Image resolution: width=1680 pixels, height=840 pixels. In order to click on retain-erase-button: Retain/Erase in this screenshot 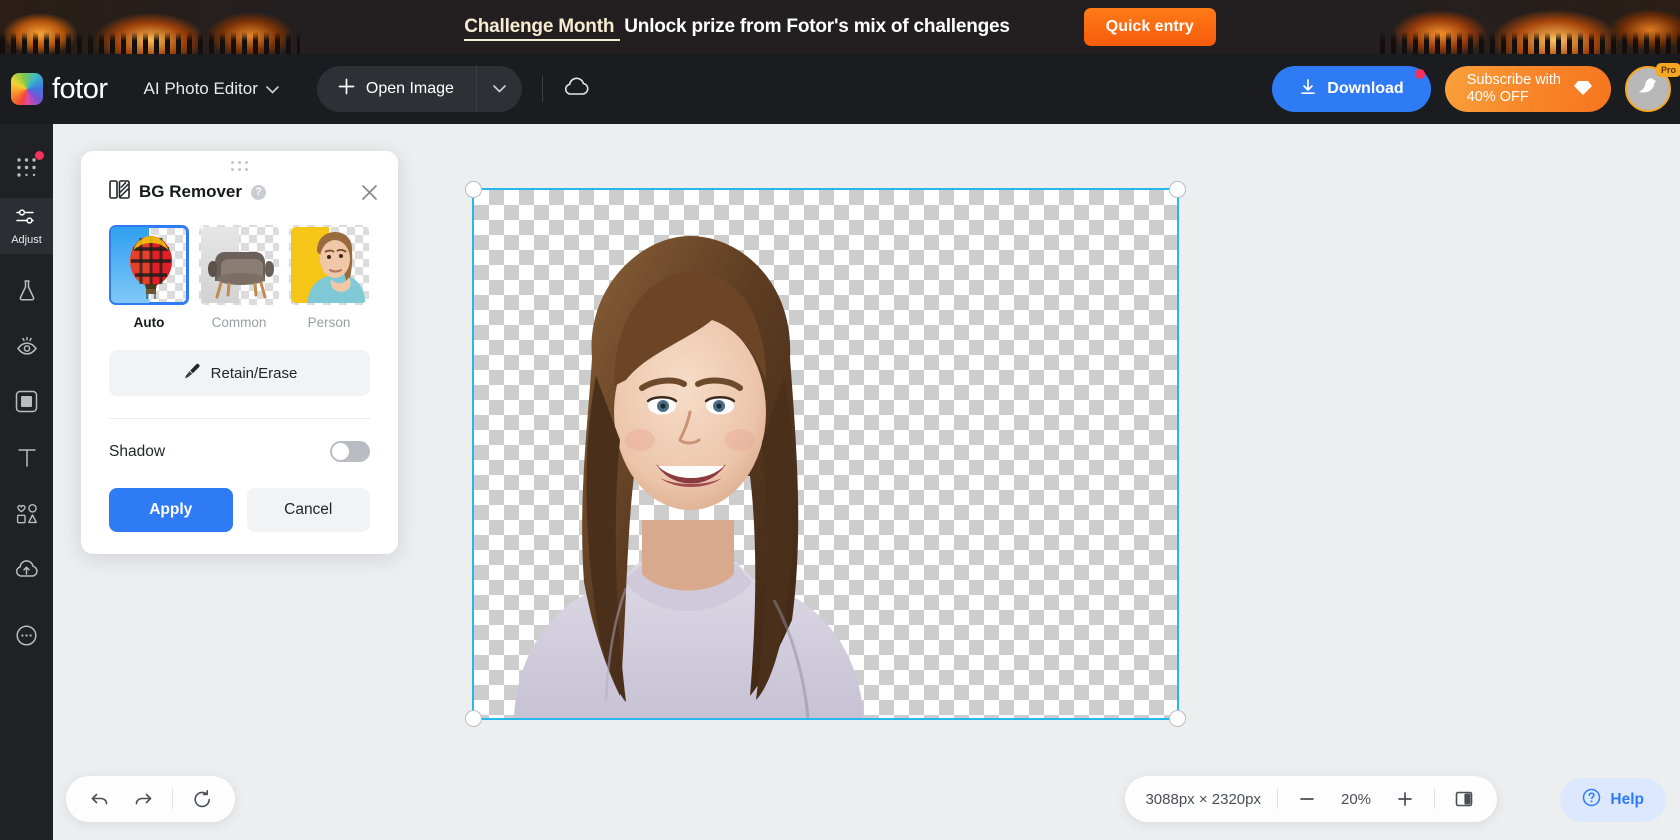, I will do `click(239, 373)`.